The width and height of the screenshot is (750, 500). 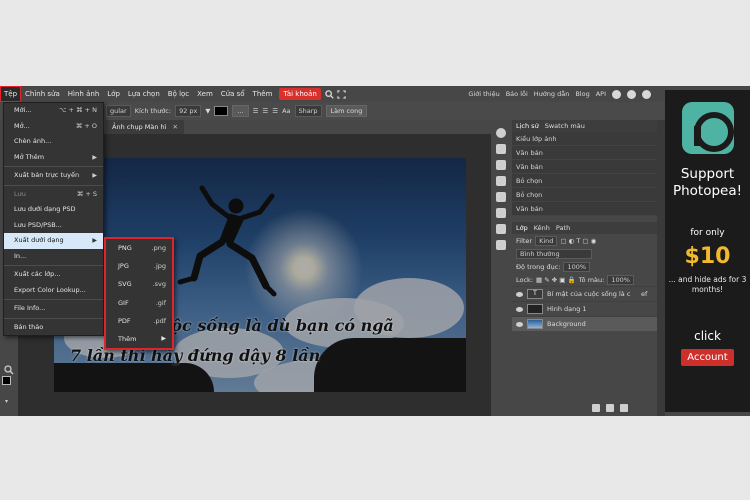 I want to click on history-row: Kiểu lớp ảnh, so click(x=584, y=139).